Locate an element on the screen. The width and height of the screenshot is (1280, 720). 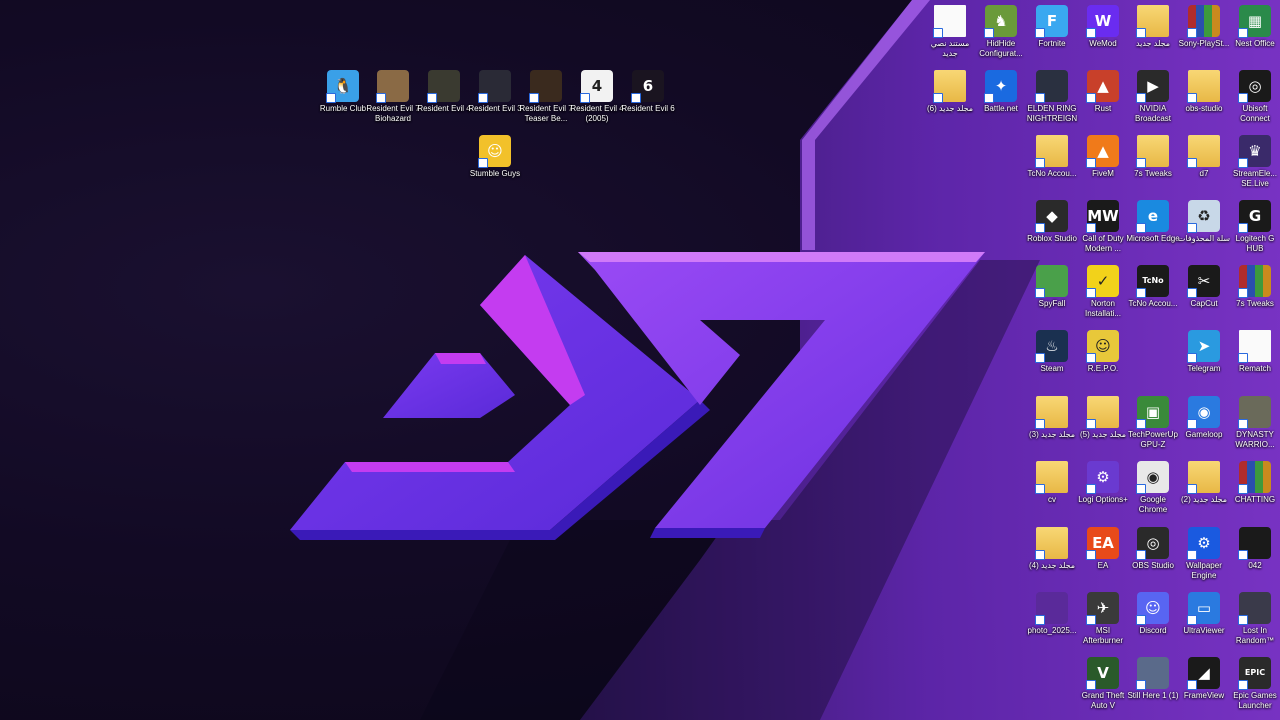
desktop-shortcut: ▭ UltraViewer is located at coordinates (1204, 614).